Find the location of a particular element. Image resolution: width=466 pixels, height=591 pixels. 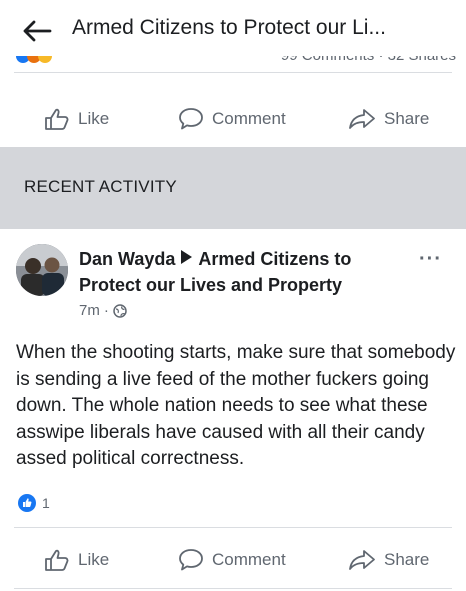

avatar-photo-icon is located at coordinates (42, 270).